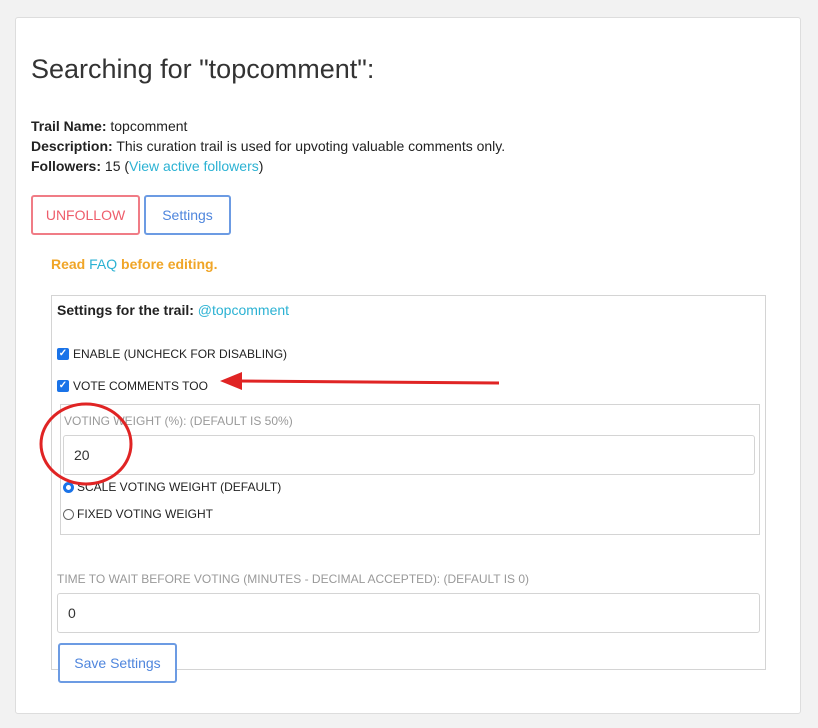 The height and width of the screenshot is (728, 818). Describe the element at coordinates (203, 69) in the screenshot. I see `page-title: Searching for "topcomment":` at that location.